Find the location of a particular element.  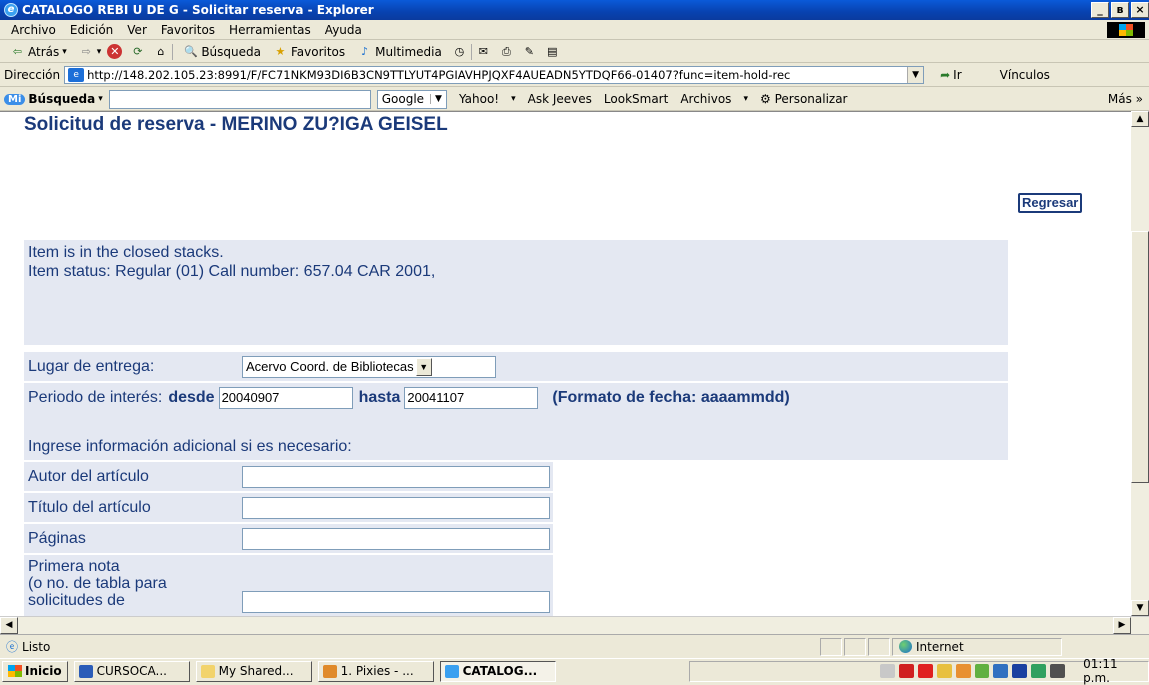

note-label-line2: (o no. de tabla para is located at coordinates (97, 583).